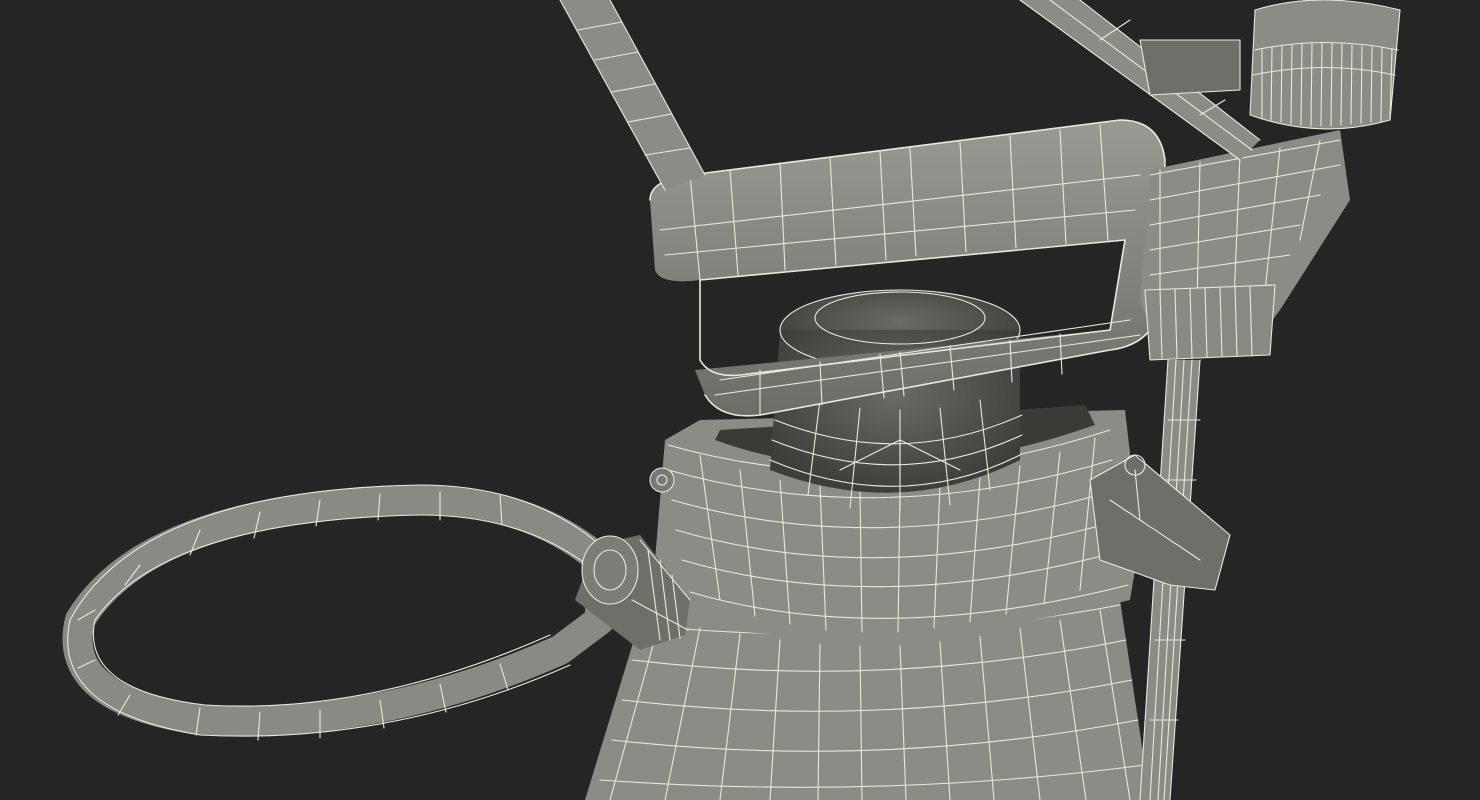 This screenshot has width=1480, height=800. Describe the element at coordinates (338, 612) in the screenshot. I see `hose-loop` at that location.